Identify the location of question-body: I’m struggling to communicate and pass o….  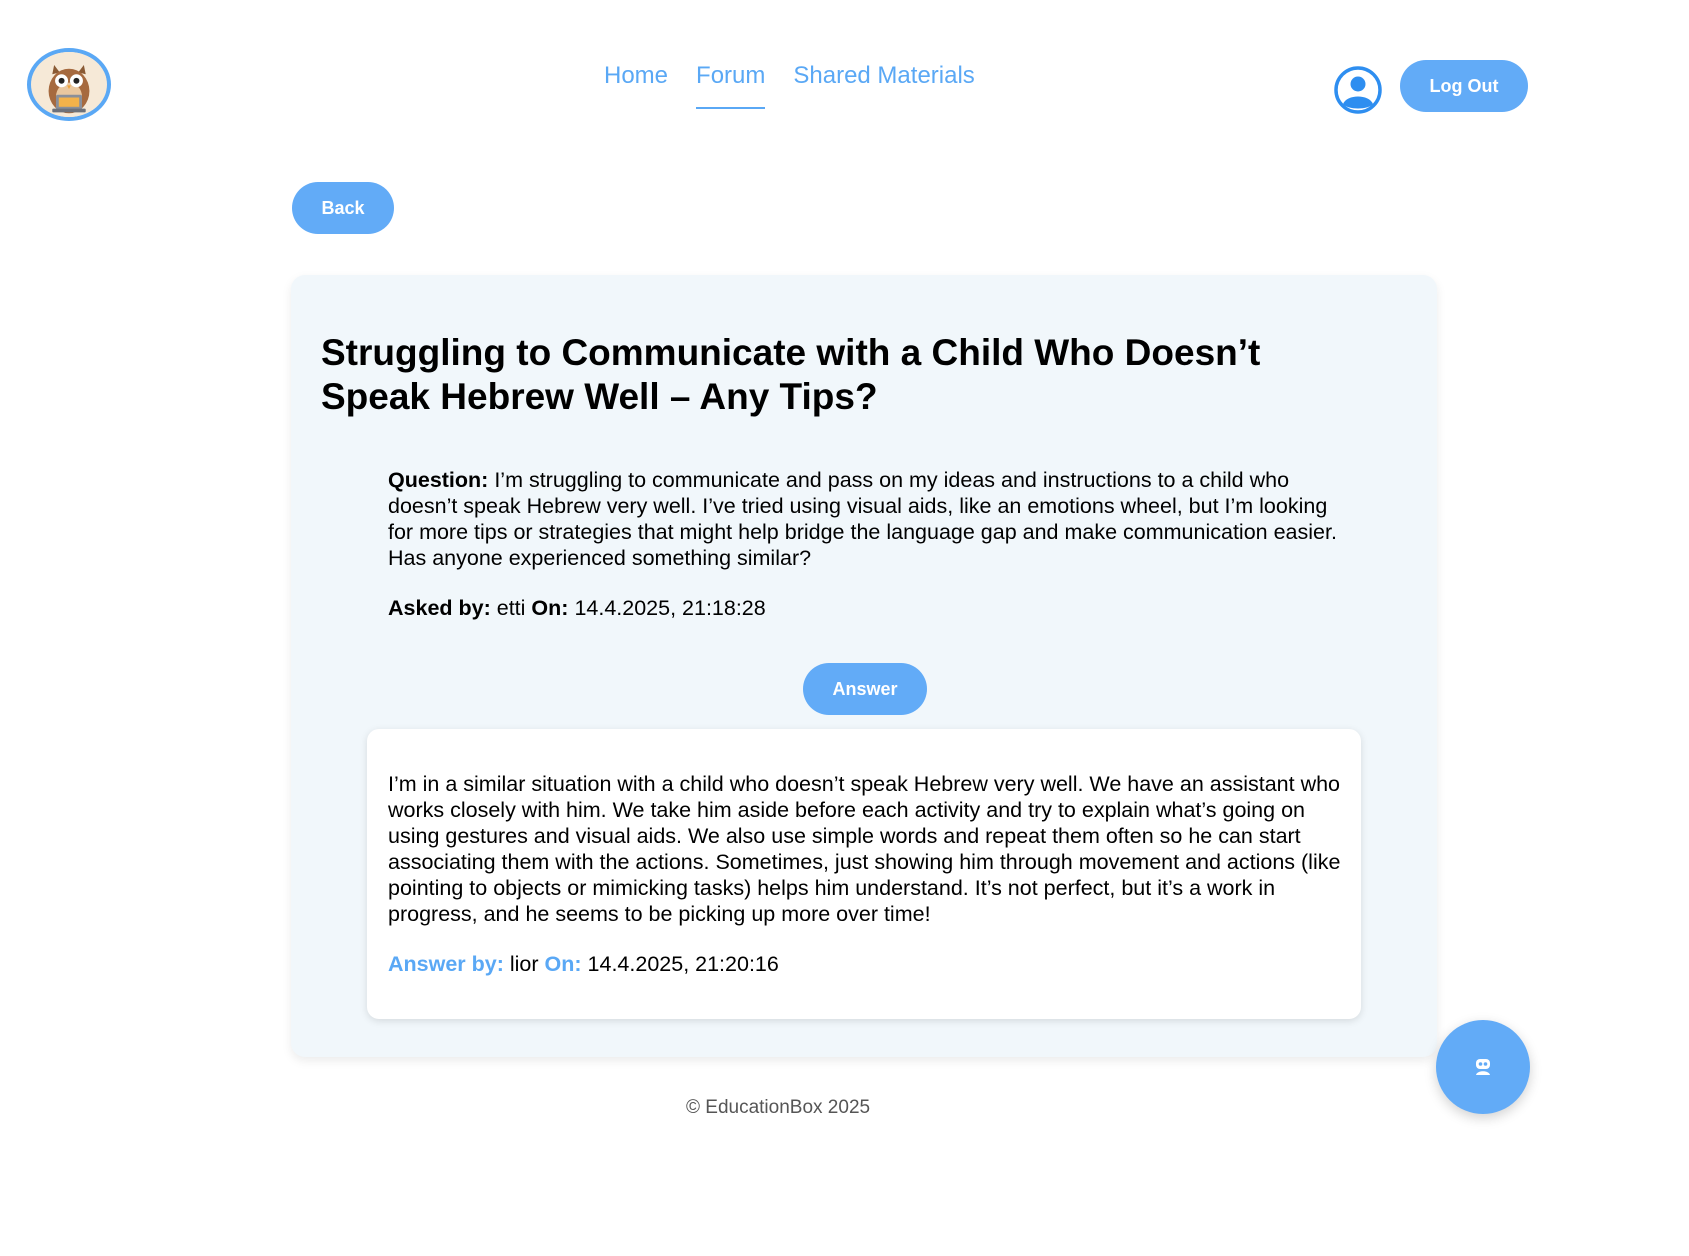
(862, 519).